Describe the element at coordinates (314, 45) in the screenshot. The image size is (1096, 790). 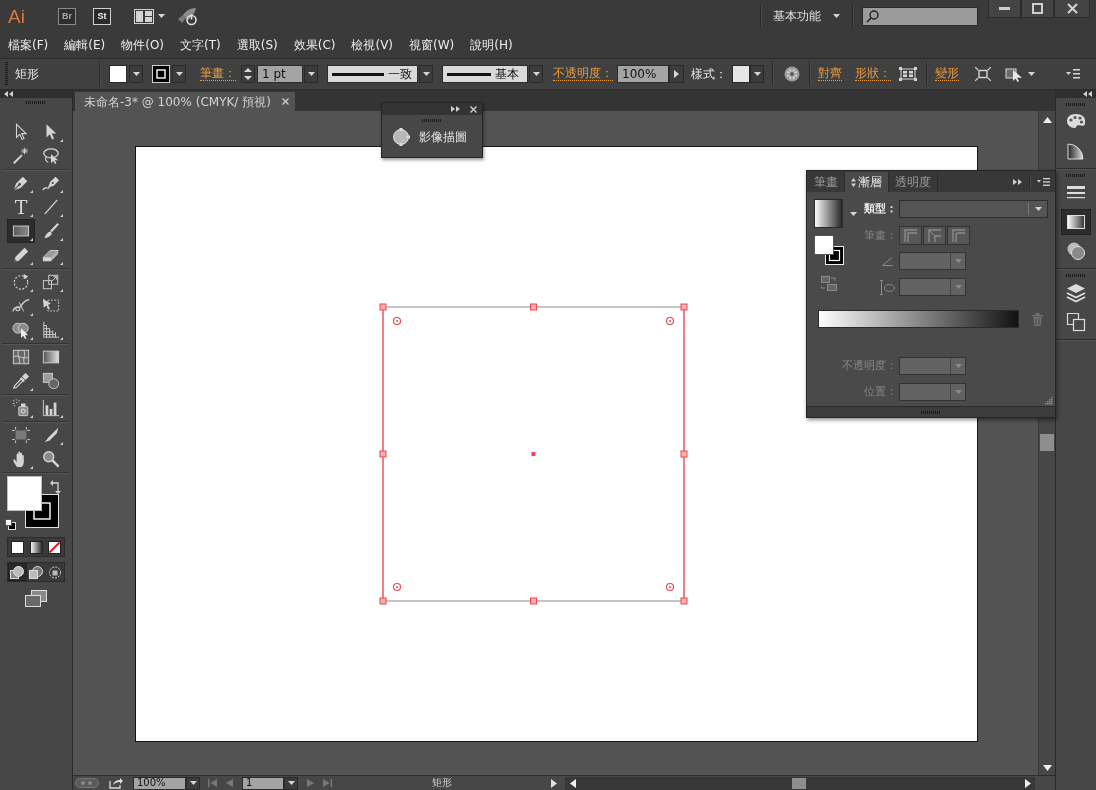
I see `menu-item: 效果(C)` at that location.